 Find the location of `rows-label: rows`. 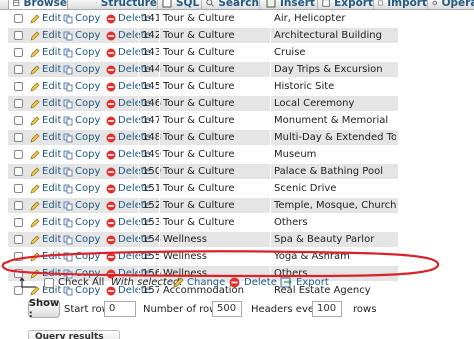

rows-label: rows is located at coordinates (365, 309).